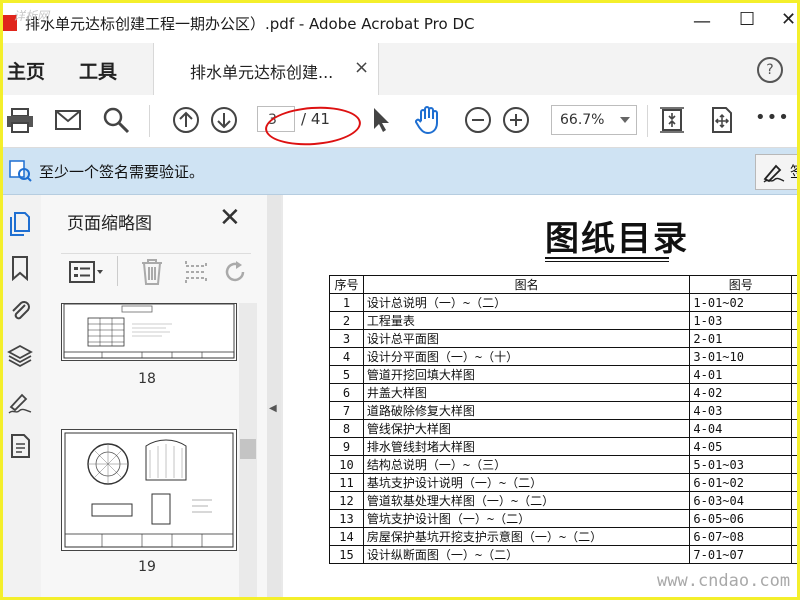 The height and width of the screenshot is (600, 800). I want to click on thumbnail-options-icon, so click(87, 272).